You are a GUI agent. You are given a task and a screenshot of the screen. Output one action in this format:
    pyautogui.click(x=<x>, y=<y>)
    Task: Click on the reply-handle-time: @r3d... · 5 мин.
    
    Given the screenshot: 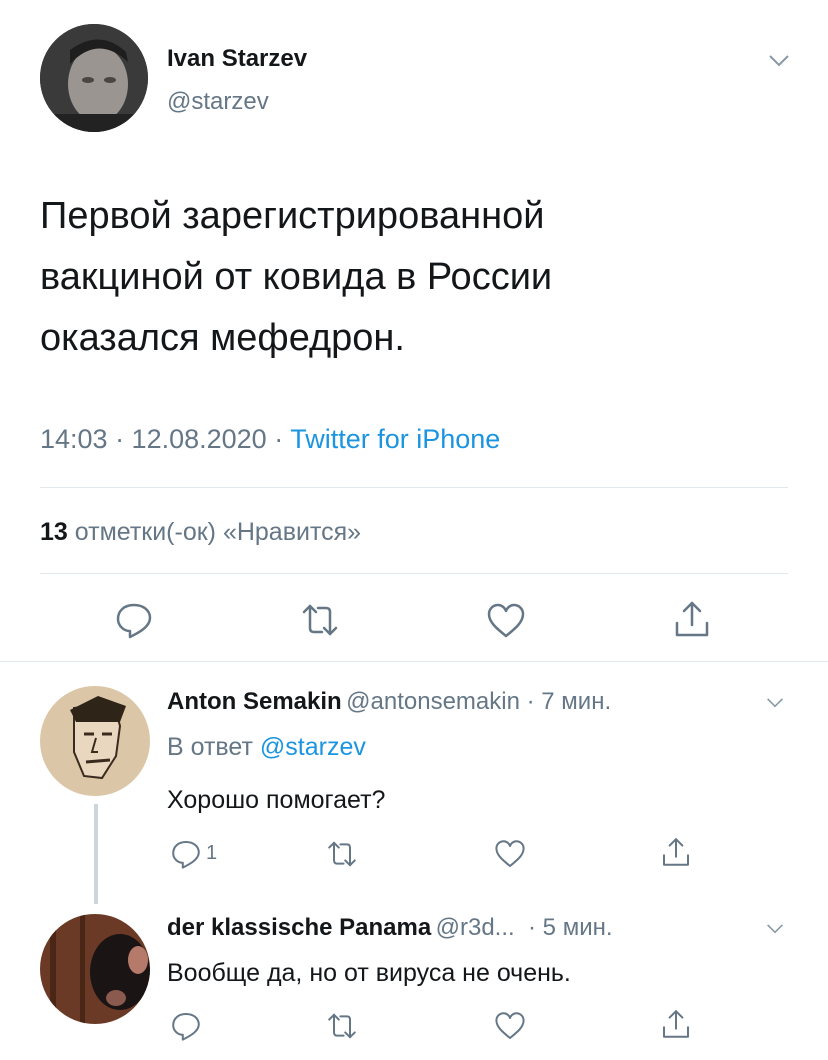 What is the action you would take?
    pyautogui.click(x=524, y=927)
    